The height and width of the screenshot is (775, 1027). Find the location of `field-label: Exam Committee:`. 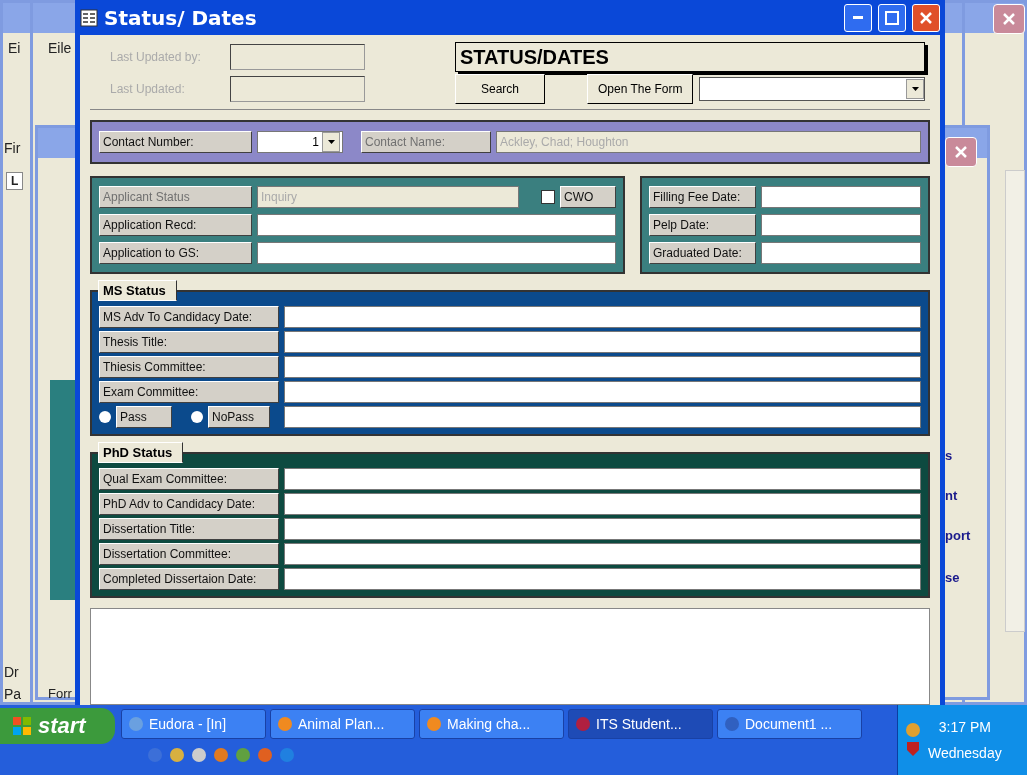

field-label: Exam Committee: is located at coordinates (189, 392).